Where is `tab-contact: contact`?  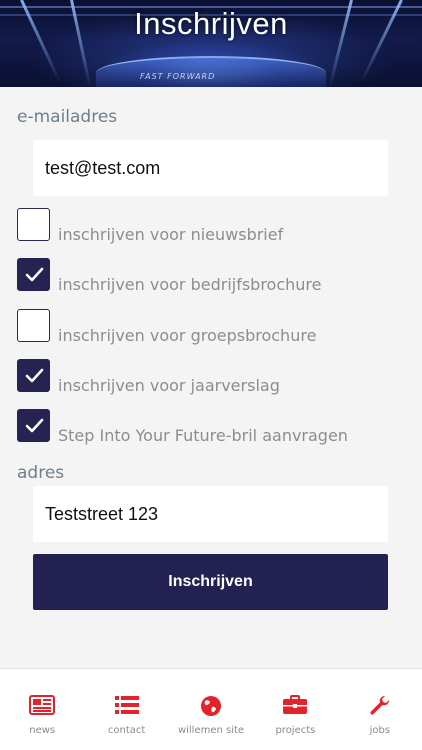 tab-contact: contact is located at coordinates (126, 709).